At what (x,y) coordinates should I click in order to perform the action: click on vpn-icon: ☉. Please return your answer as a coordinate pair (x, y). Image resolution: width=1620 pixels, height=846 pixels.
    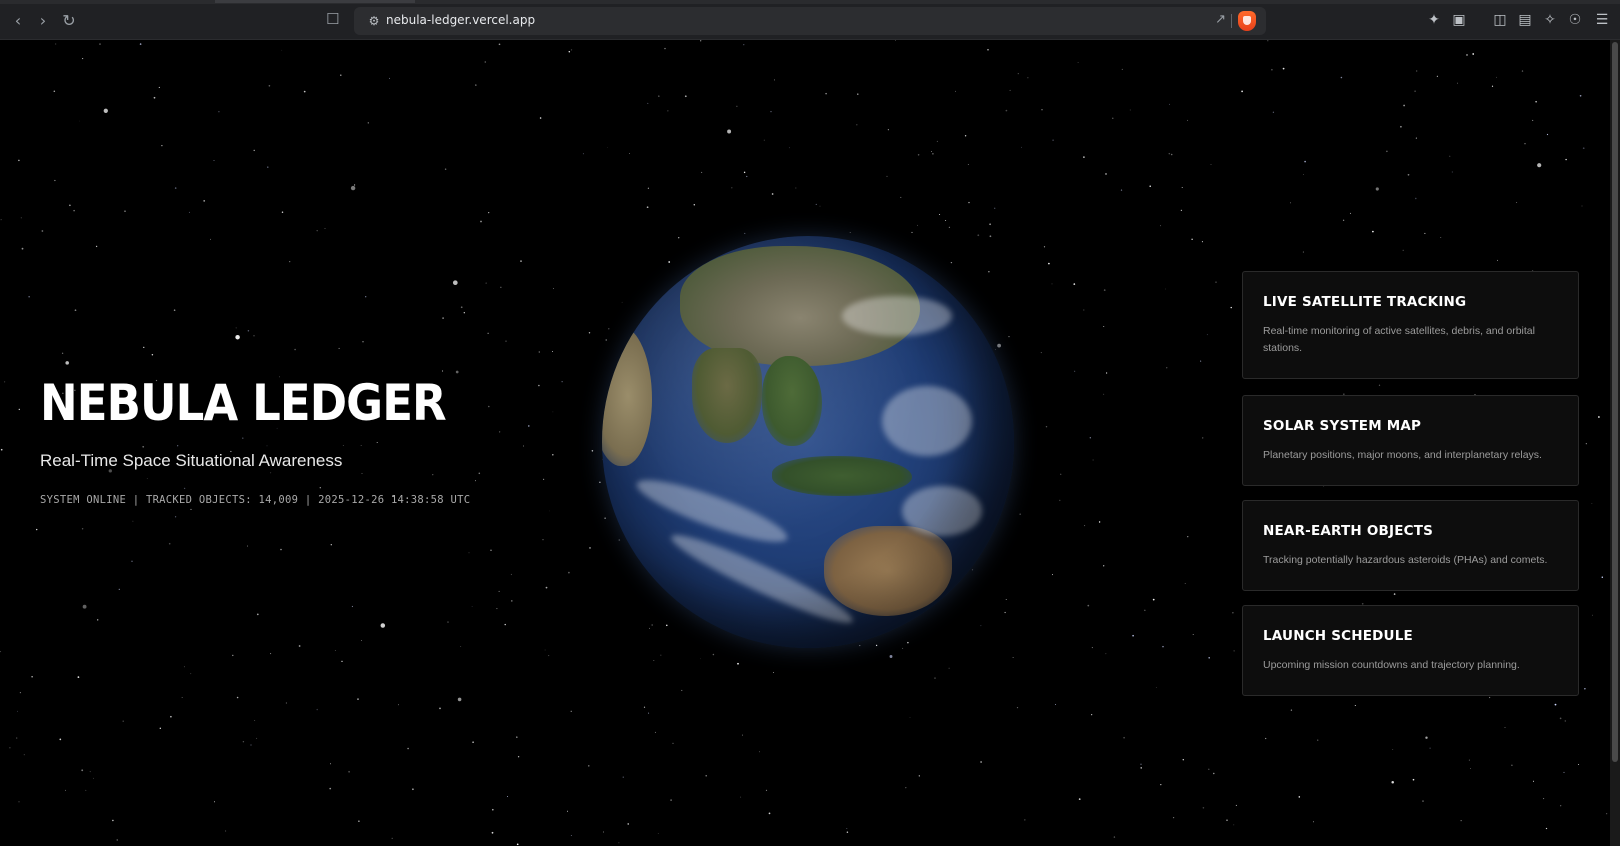
    Looking at the image, I should click on (1575, 20).